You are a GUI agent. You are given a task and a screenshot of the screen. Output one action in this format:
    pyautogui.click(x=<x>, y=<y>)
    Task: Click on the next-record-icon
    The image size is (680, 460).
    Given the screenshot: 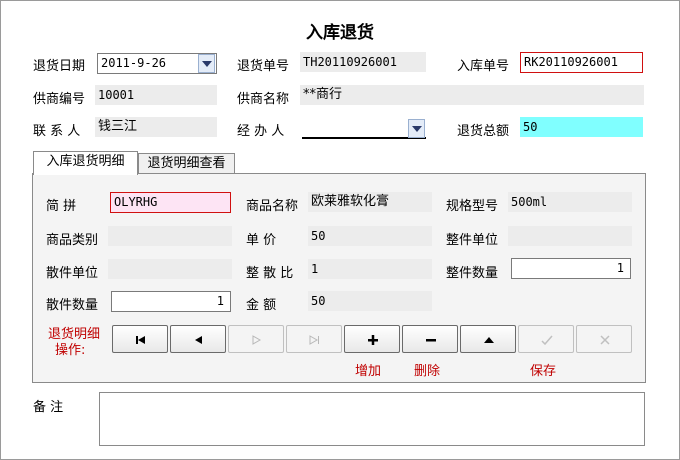 What is the action you would take?
    pyautogui.click(x=257, y=340)
    